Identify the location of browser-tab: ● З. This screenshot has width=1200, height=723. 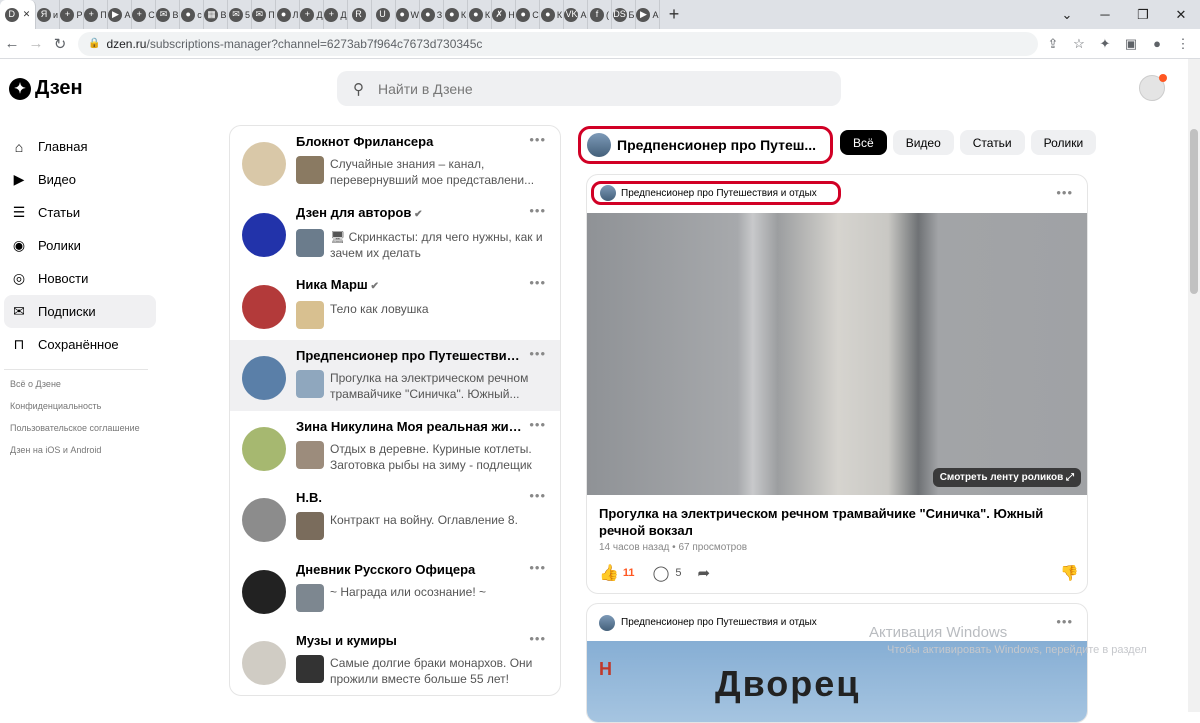
(432, 14).